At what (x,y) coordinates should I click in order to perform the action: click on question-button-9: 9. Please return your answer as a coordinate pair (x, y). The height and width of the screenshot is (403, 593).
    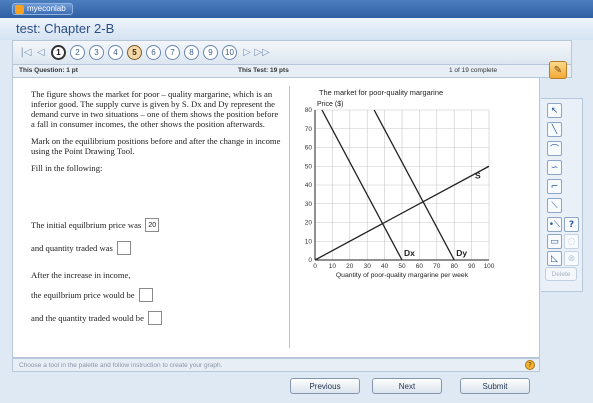
    Looking at the image, I should click on (210, 52).